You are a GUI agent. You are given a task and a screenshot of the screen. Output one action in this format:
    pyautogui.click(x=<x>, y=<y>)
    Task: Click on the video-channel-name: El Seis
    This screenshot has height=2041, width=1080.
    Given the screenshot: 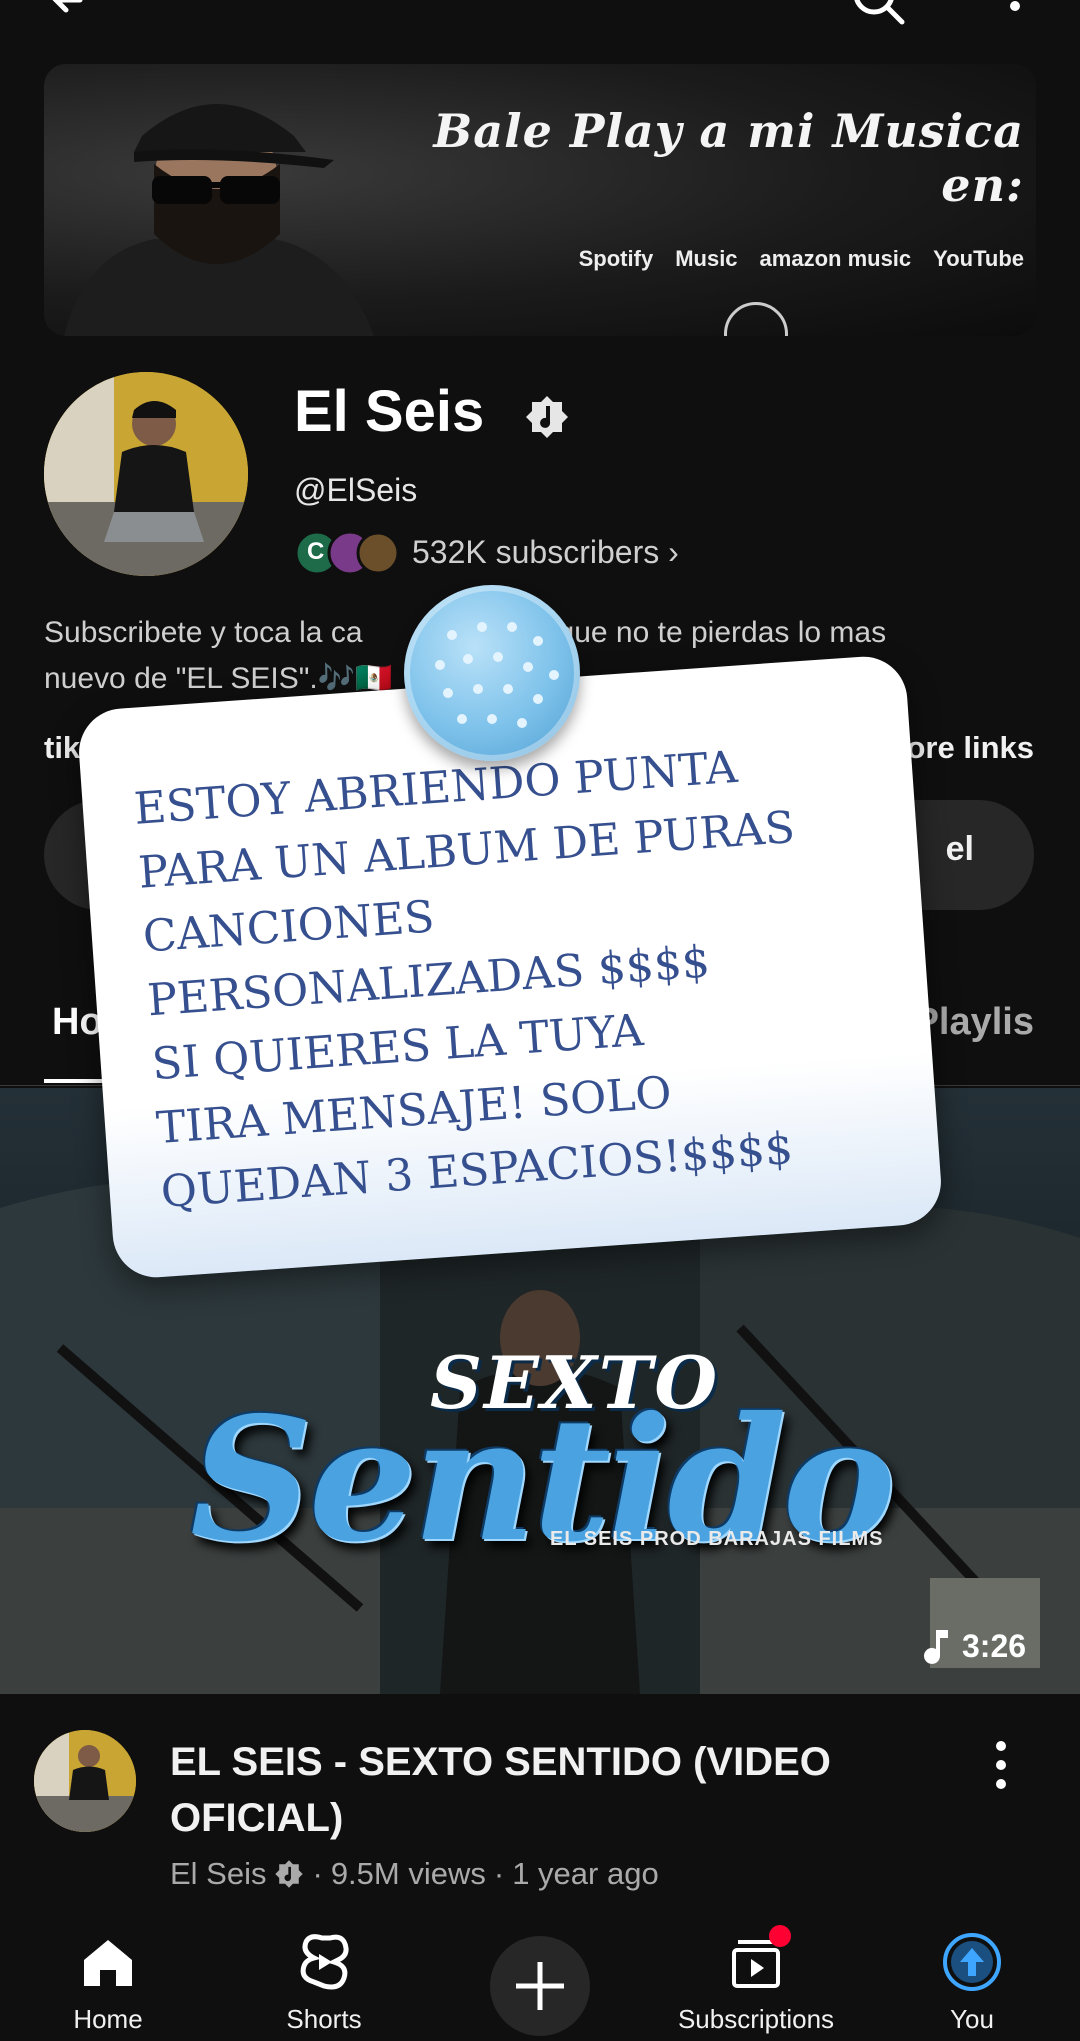 What is the action you would take?
    pyautogui.click(x=218, y=1873)
    